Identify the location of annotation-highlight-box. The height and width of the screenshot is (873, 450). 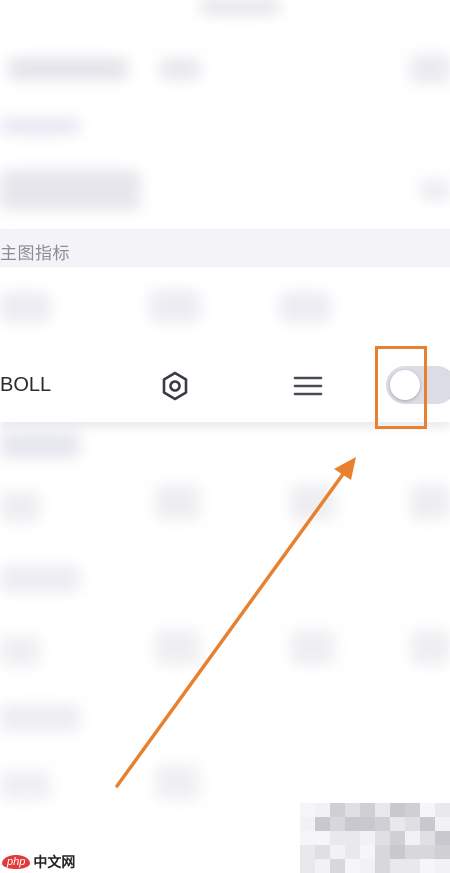
(401, 387).